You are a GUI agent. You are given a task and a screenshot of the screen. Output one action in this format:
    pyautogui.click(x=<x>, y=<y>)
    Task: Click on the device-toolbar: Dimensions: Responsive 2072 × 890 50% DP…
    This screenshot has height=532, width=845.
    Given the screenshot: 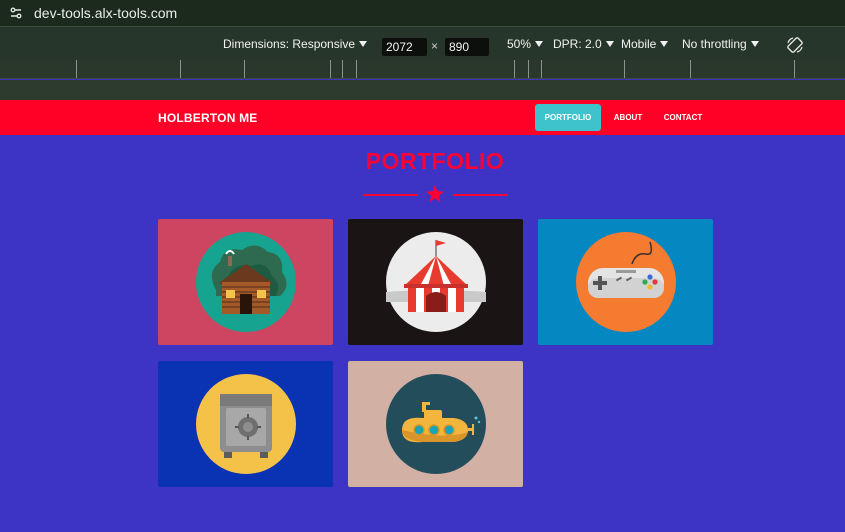 What is the action you would take?
    pyautogui.click(x=422, y=43)
    